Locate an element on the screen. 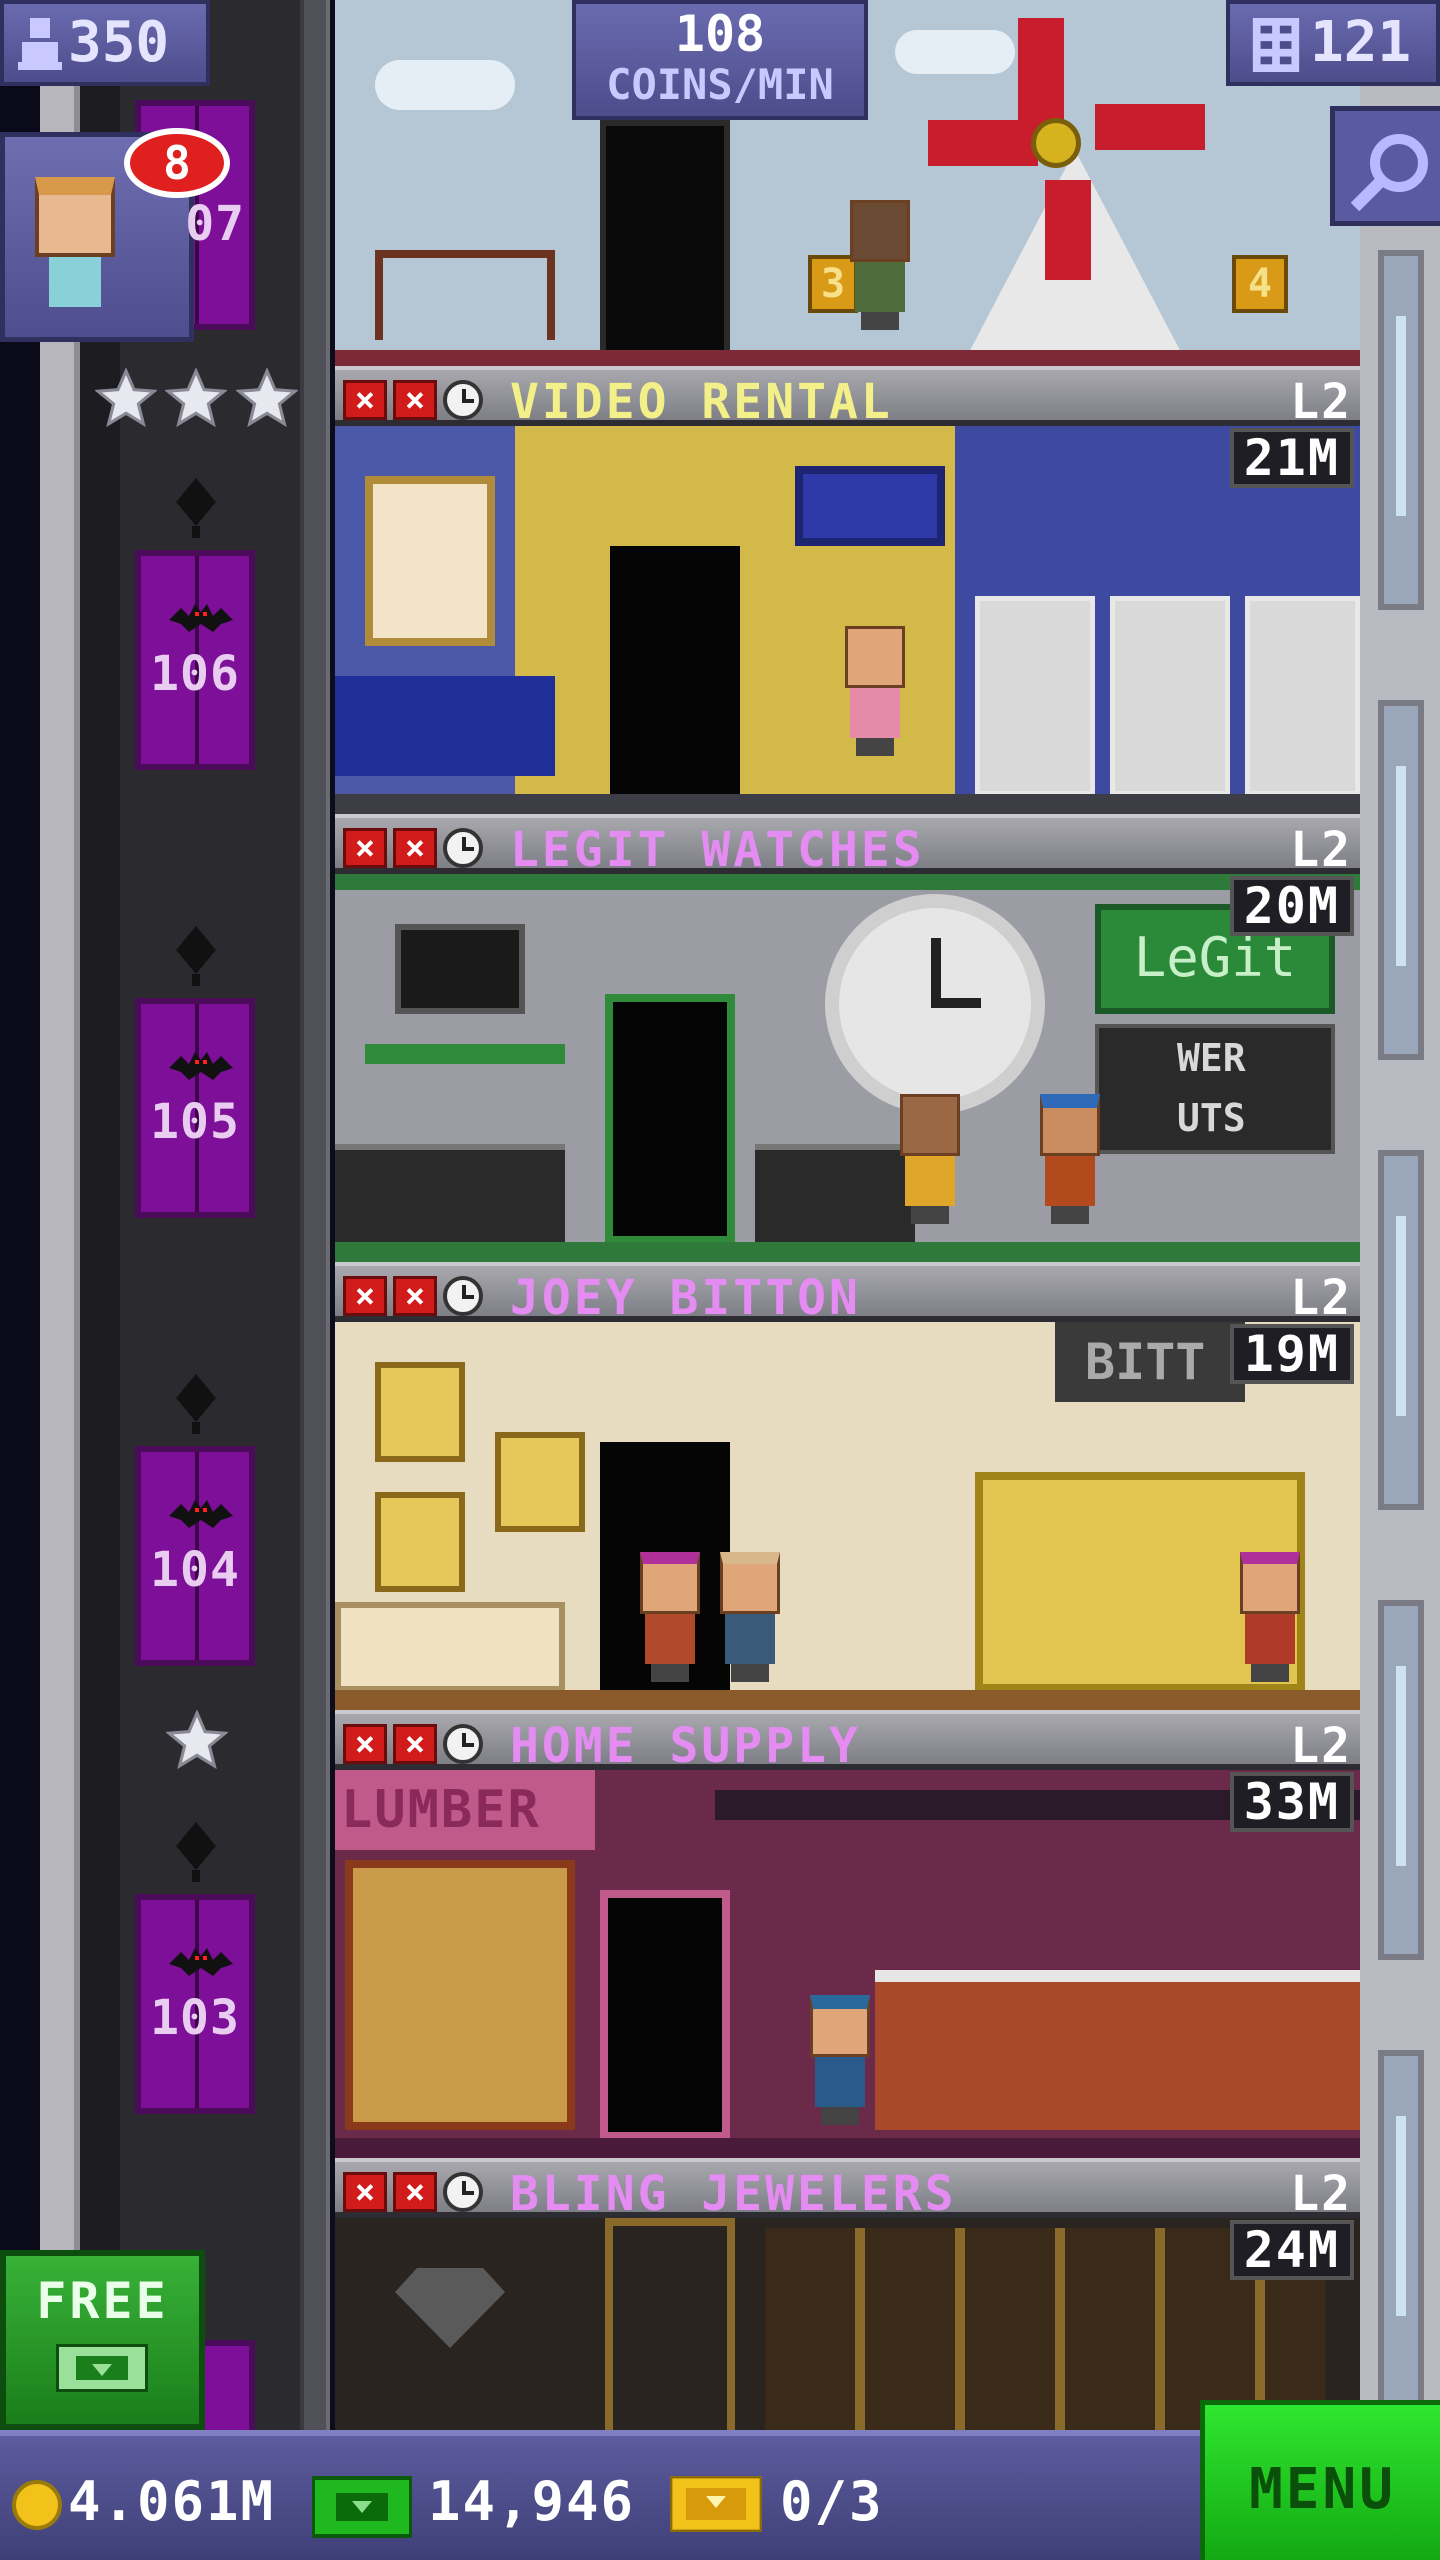 The image size is (1440, 2560). floor-bling-jewelers: × × BLING JEWELERS L2 24M is located at coordinates (847, 2294).